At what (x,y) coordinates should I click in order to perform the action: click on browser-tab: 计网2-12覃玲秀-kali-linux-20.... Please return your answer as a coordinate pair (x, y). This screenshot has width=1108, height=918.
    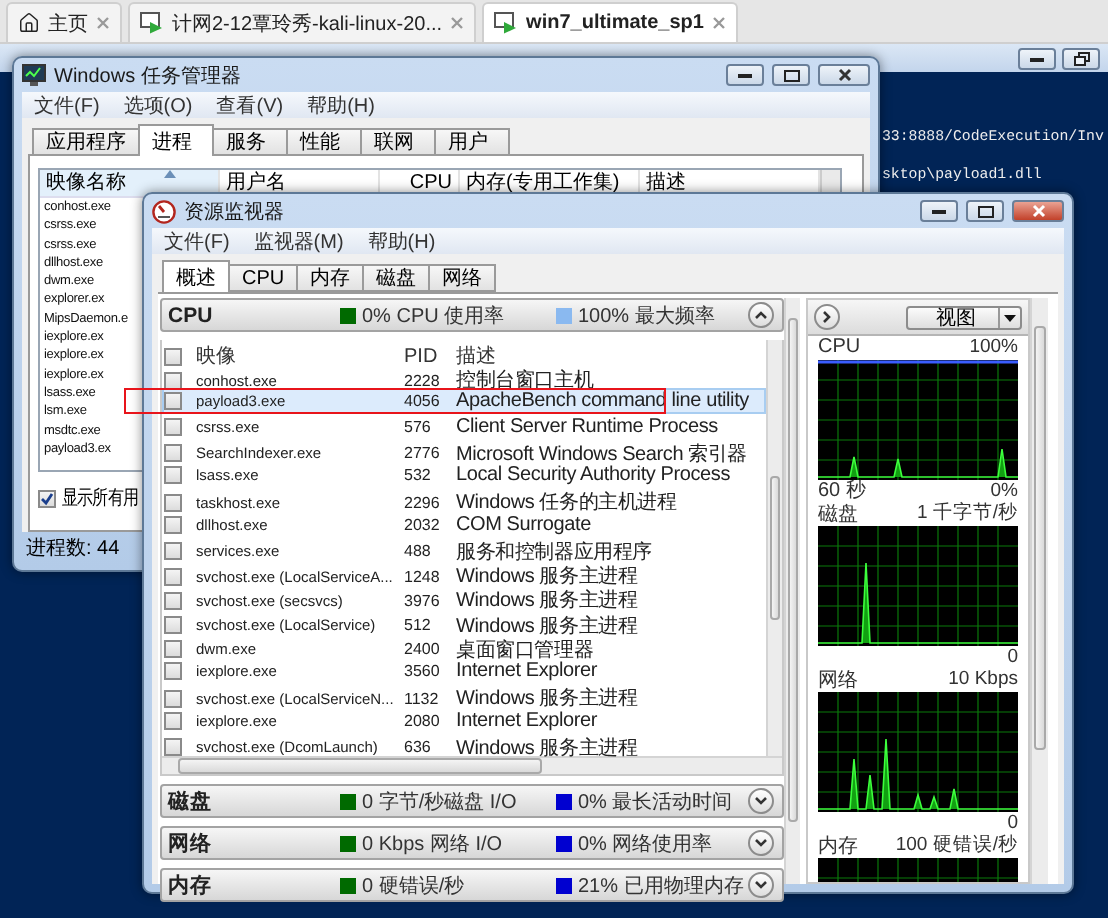
    Looking at the image, I should click on (302, 22).